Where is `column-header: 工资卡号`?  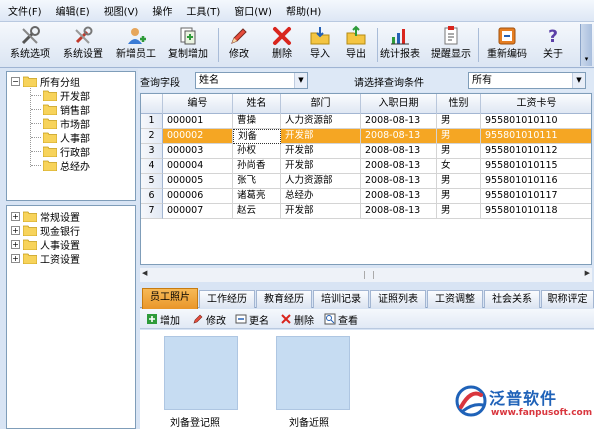 column-header: 工资卡号 is located at coordinates (536, 104).